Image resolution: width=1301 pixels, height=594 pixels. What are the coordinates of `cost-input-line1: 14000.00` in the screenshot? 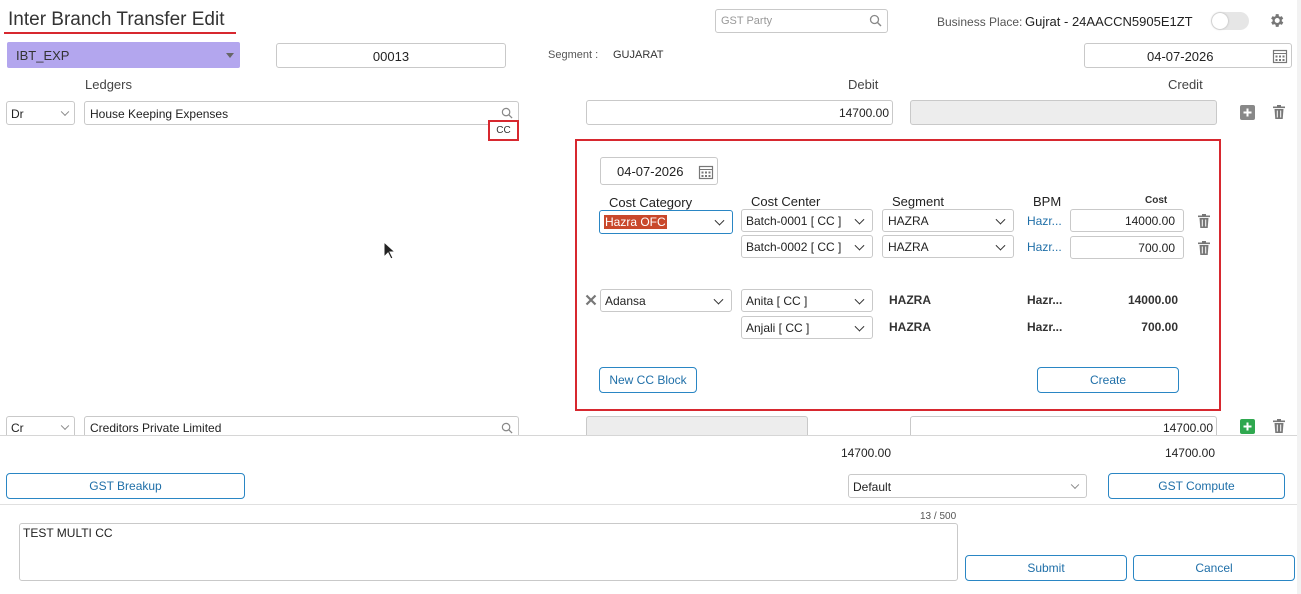 It's located at (1127, 220).